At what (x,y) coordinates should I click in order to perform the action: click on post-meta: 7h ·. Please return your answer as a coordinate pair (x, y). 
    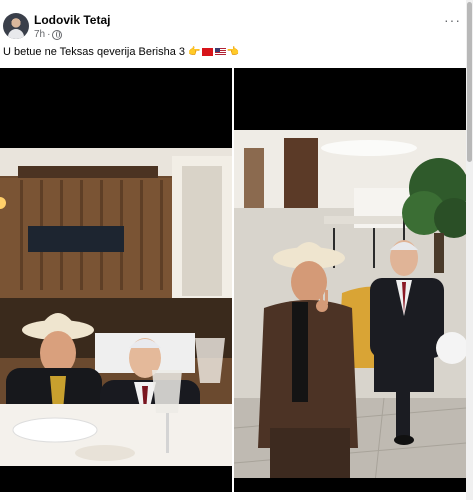
    Looking at the image, I should click on (48, 34).